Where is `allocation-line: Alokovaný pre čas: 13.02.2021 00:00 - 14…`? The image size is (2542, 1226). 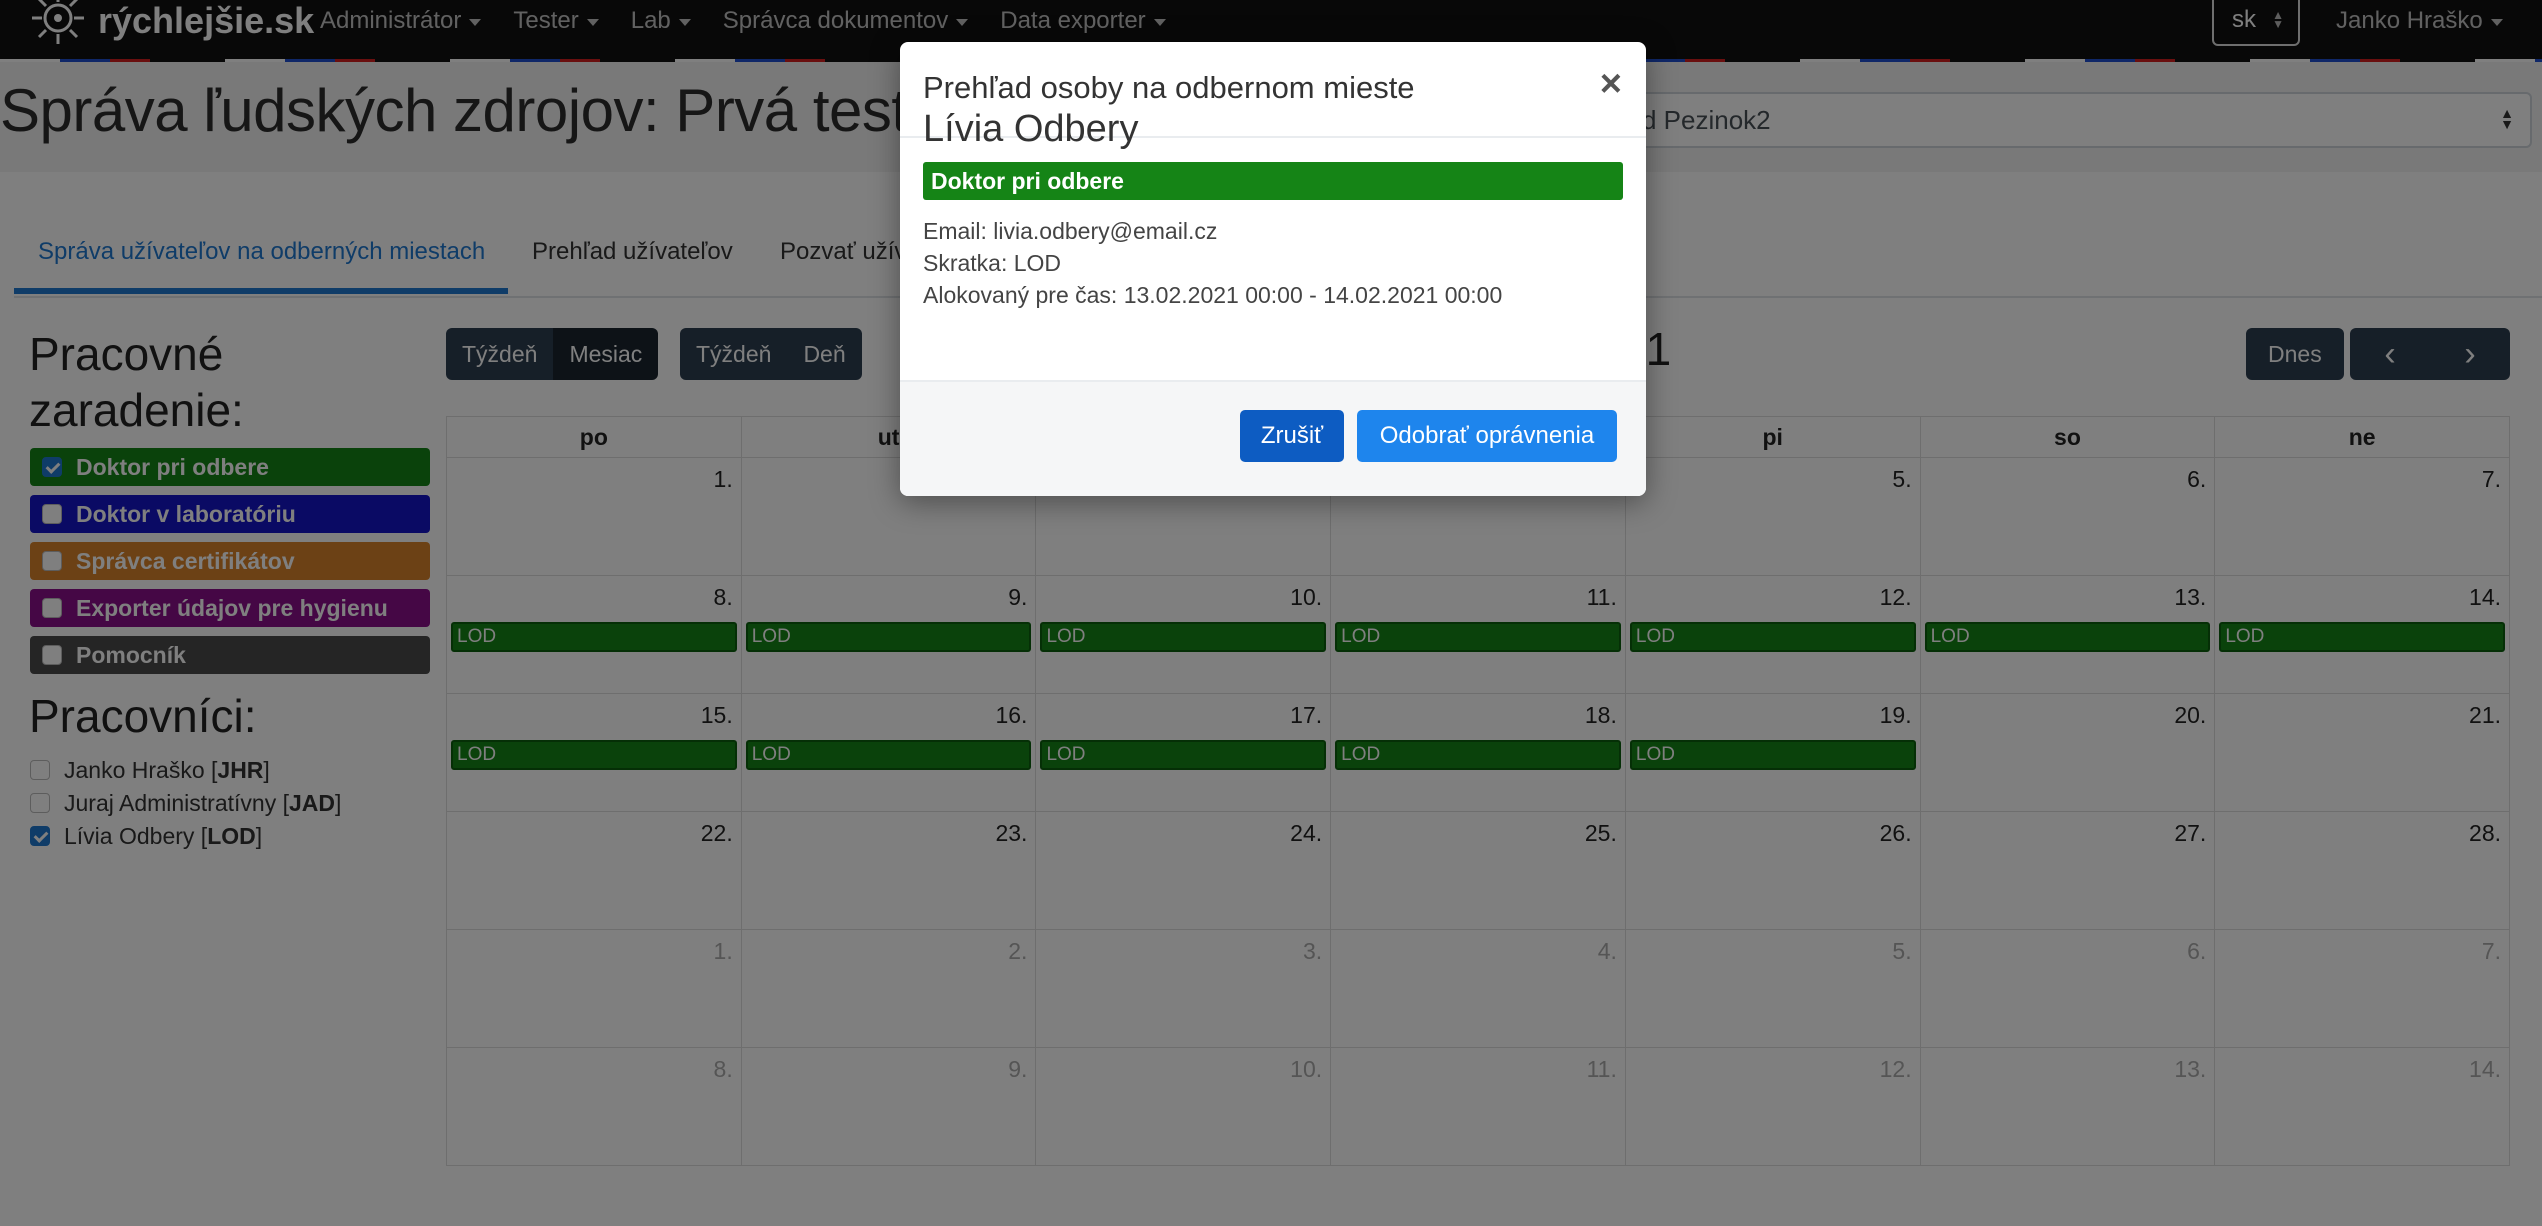
allocation-line: Alokovaný pre čas: 13.02.2021 00:00 - 14… is located at coordinates (1213, 295).